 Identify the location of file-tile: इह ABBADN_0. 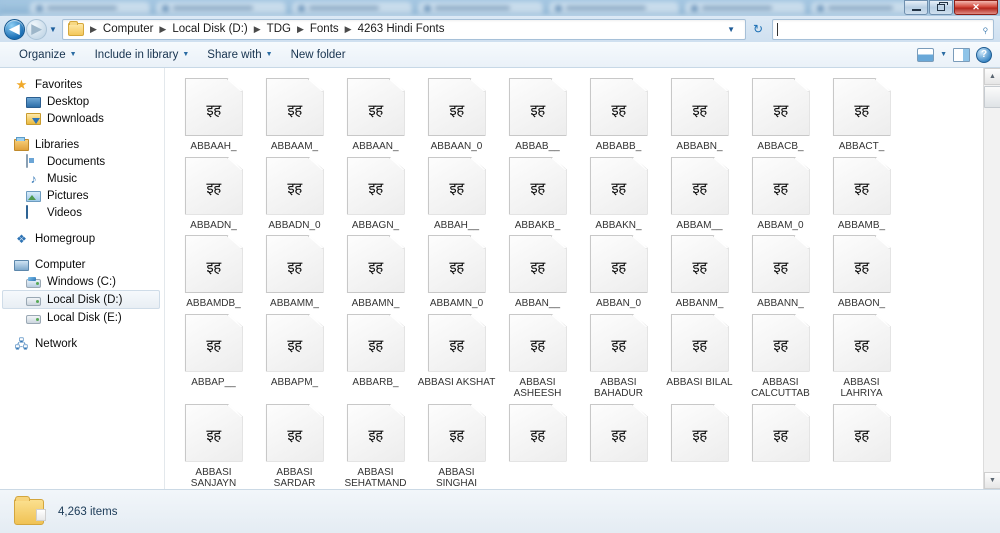
(294, 192).